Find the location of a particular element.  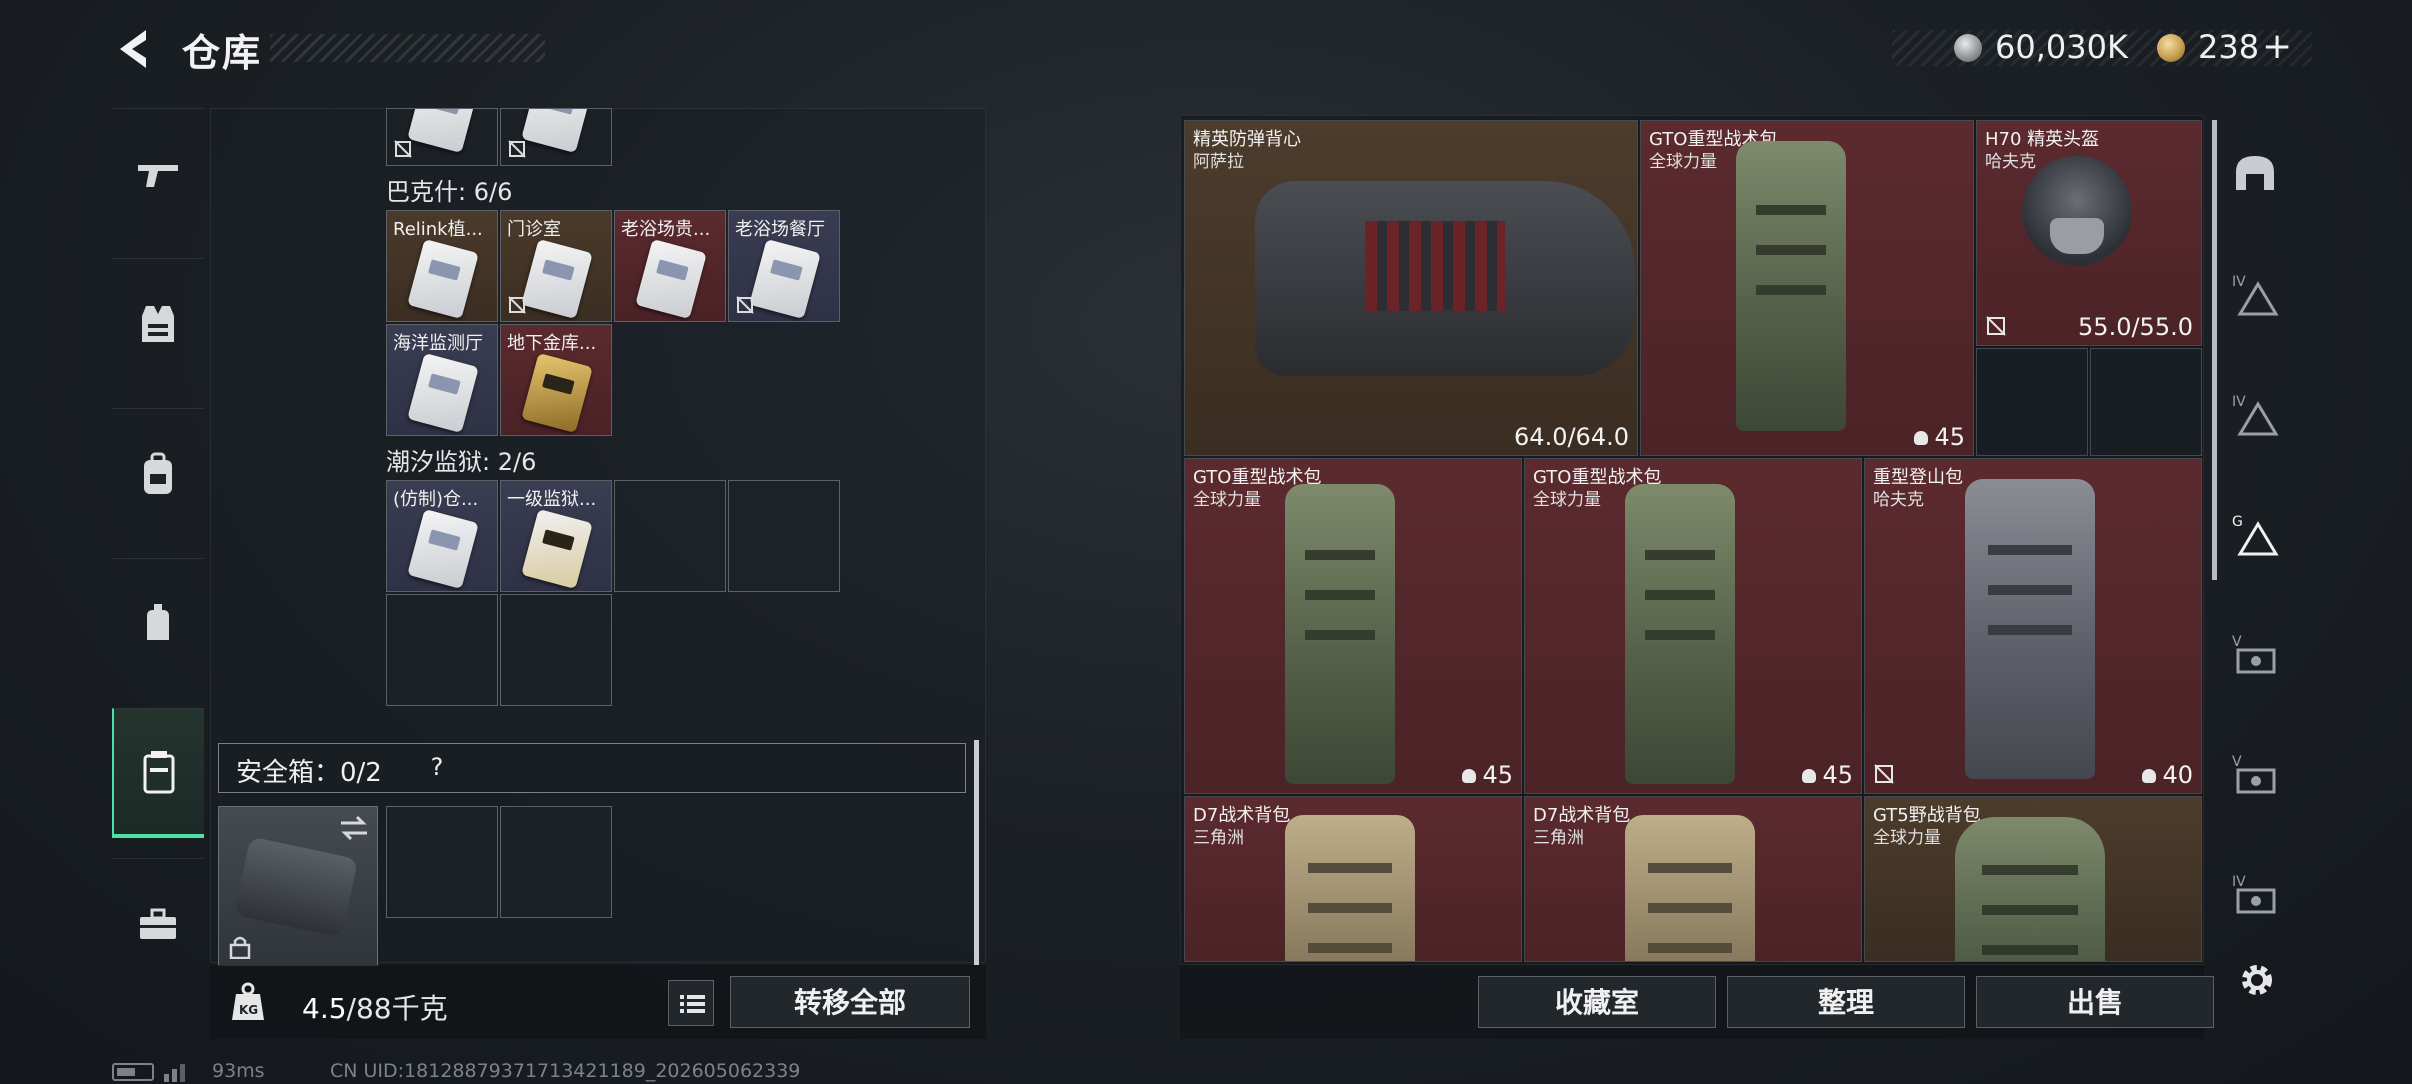

gold-keycard-icon is located at coordinates (557, 549).